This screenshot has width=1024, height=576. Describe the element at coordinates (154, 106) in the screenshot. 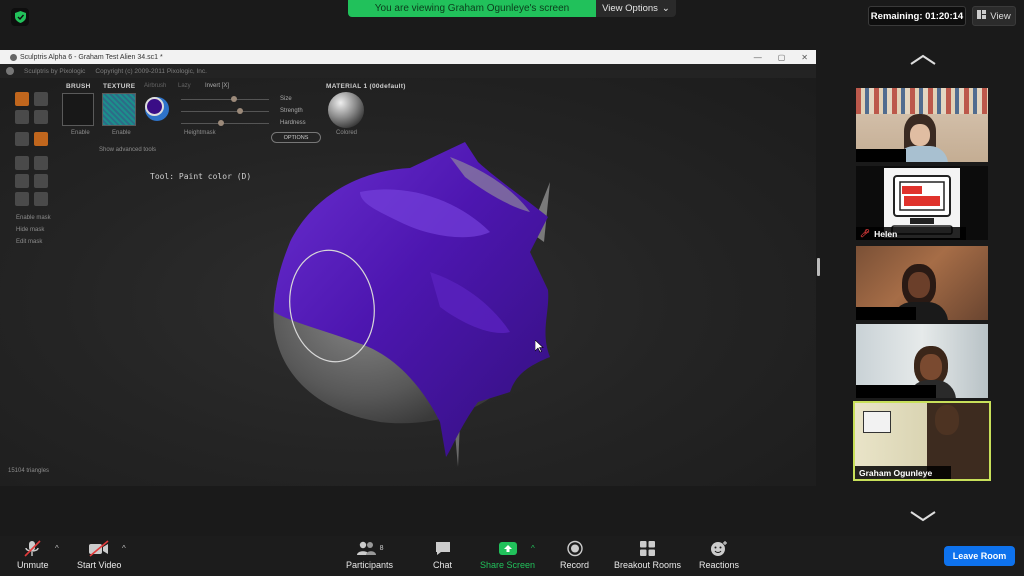

I see `paint-color-swatch` at that location.